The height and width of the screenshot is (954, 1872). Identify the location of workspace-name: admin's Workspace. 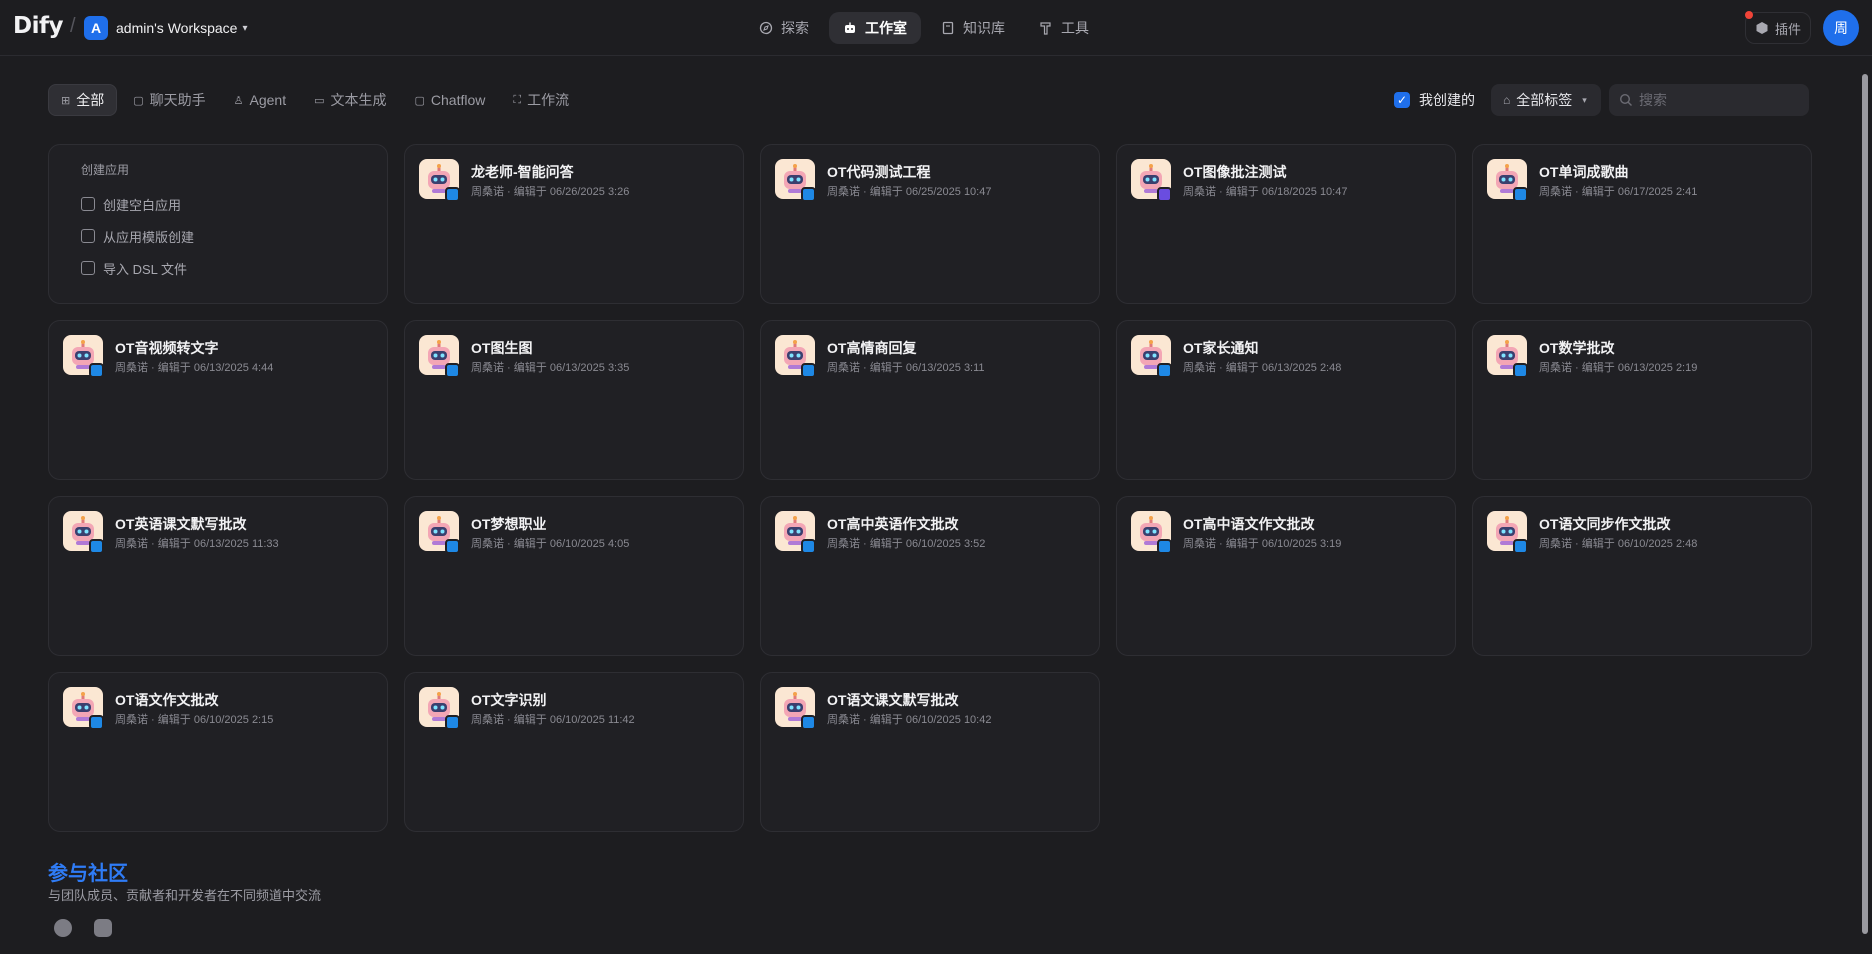
(177, 28).